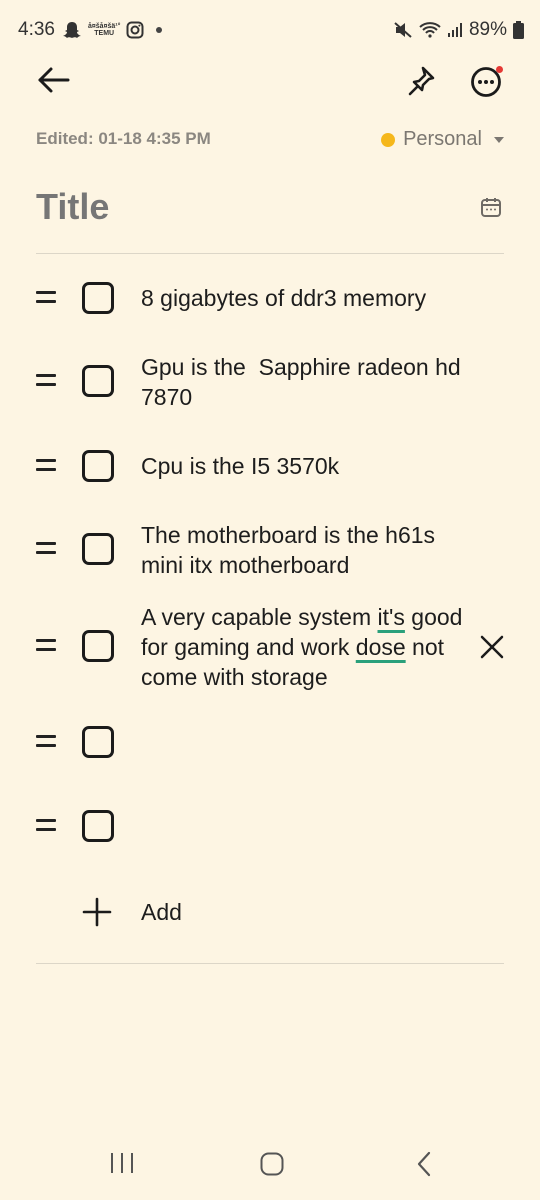  Describe the element at coordinates (104, 26) in the screenshot. I see `temu-icon-line1: å¤šå¤šä¹°` at that location.